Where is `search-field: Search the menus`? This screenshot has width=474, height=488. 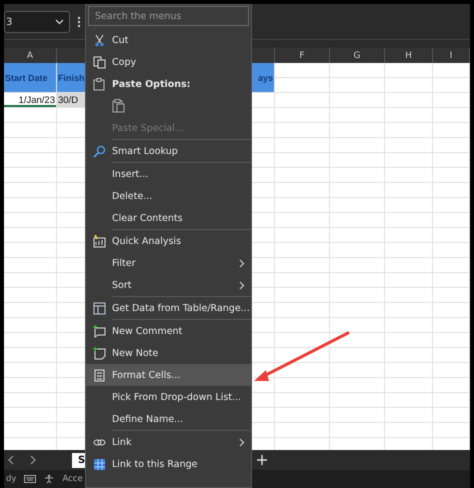 search-field: Search the menus is located at coordinates (168, 16).